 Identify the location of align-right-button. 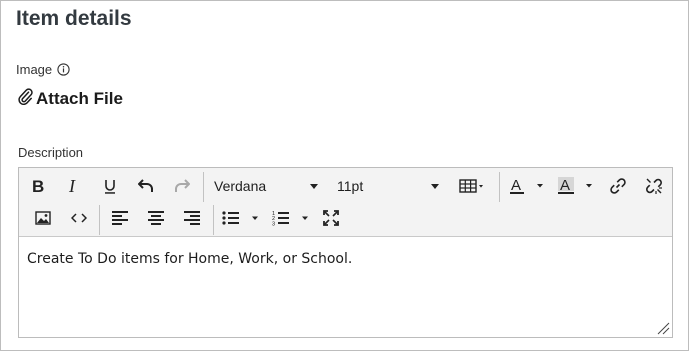
(192, 218).